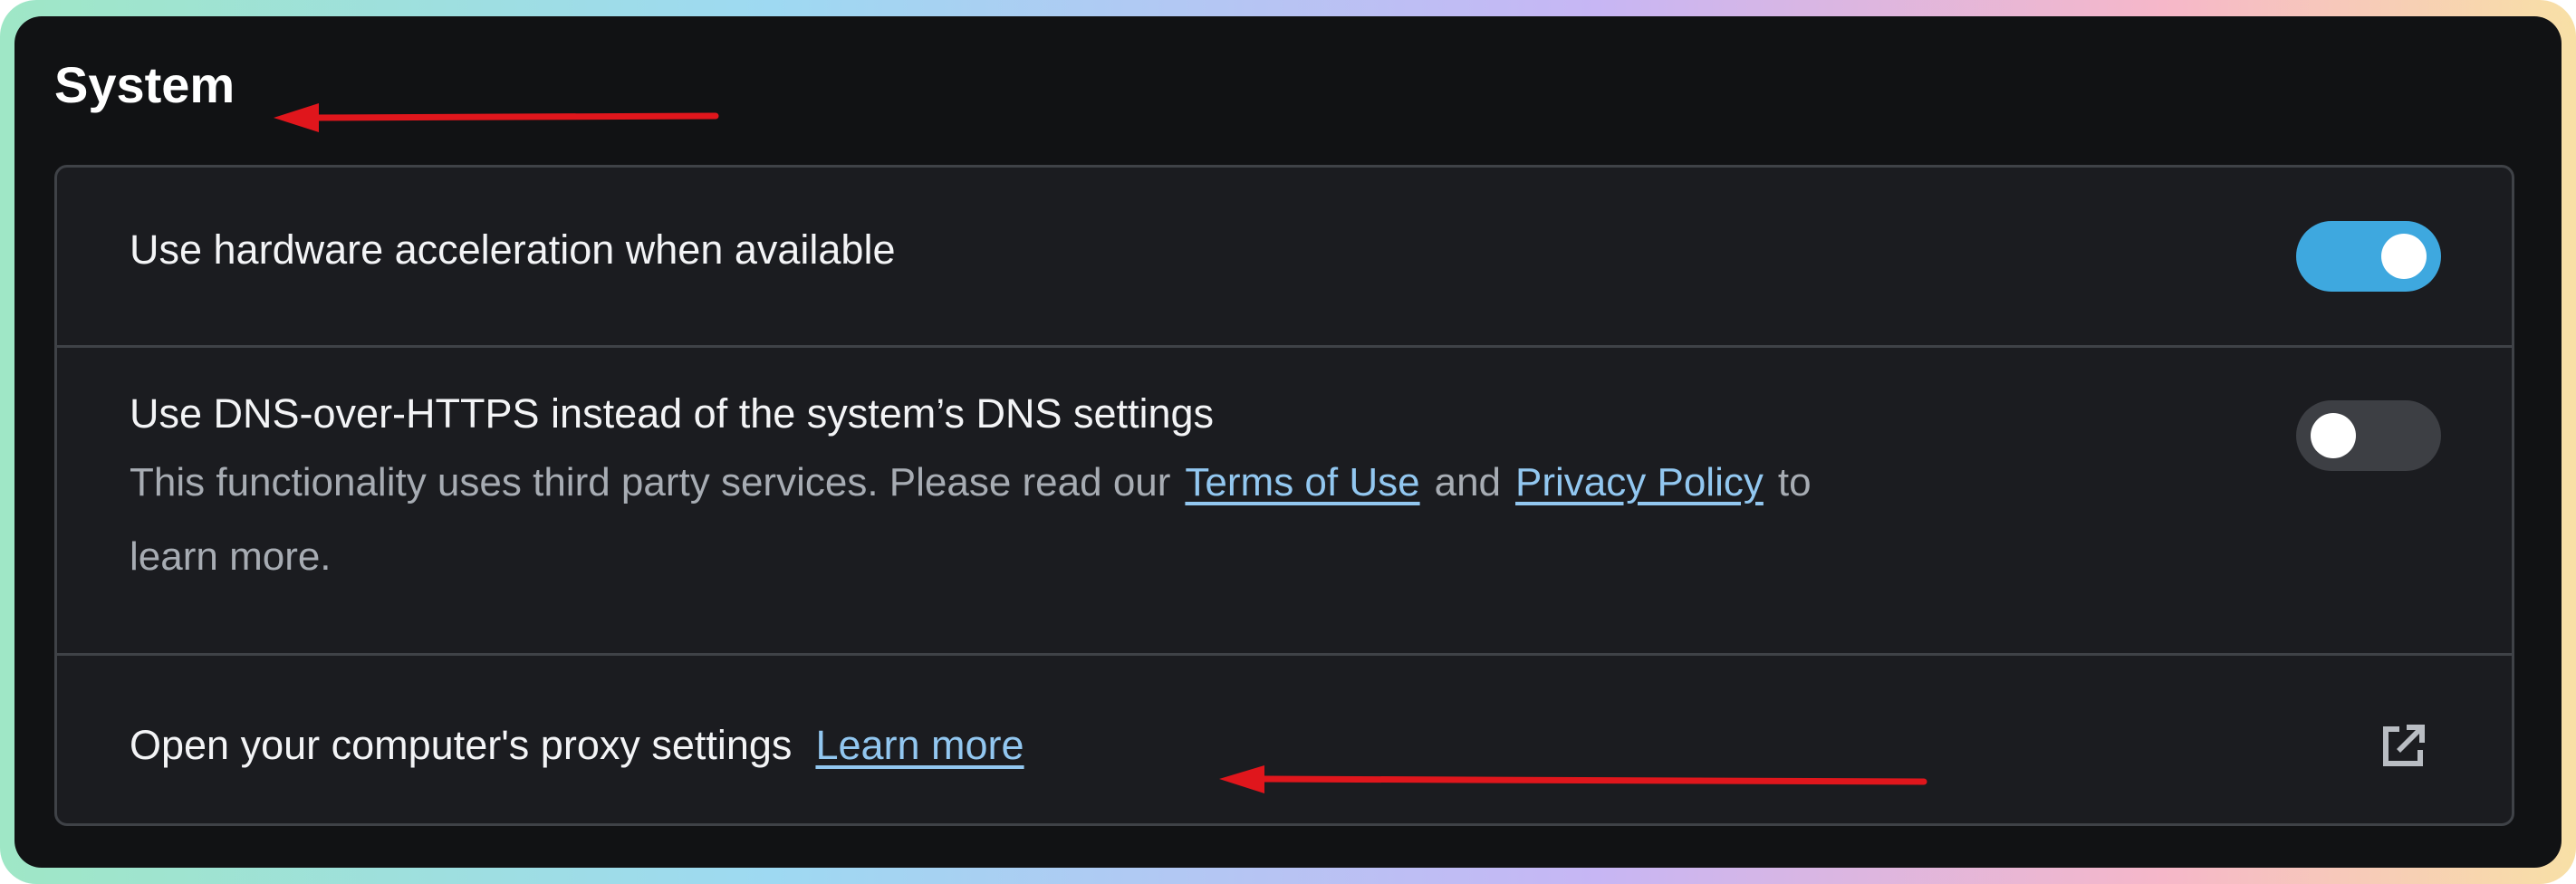  What do you see at coordinates (496, 118) in the screenshot?
I see `annotation-arrow` at bounding box center [496, 118].